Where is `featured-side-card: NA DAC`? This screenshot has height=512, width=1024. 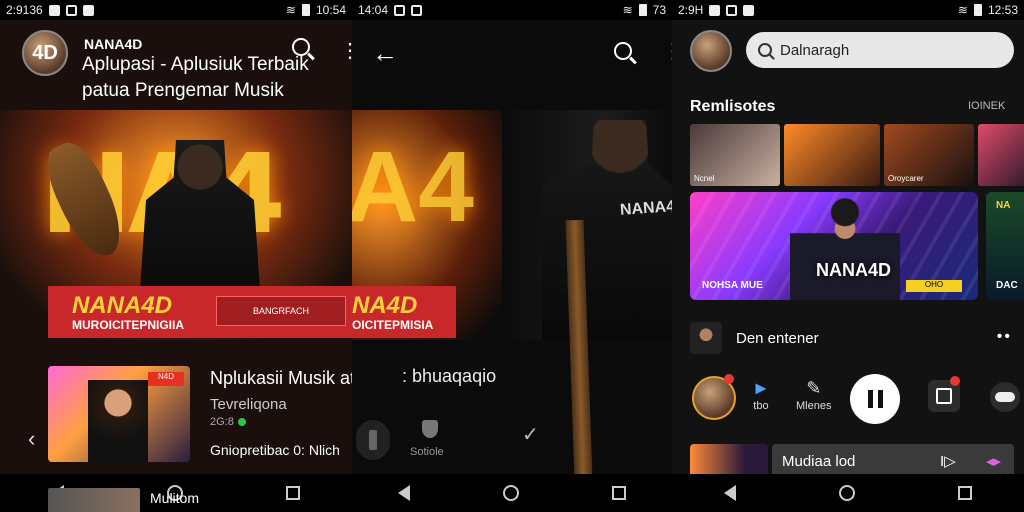
featured-side-card: NA DAC is located at coordinates (1005, 246).